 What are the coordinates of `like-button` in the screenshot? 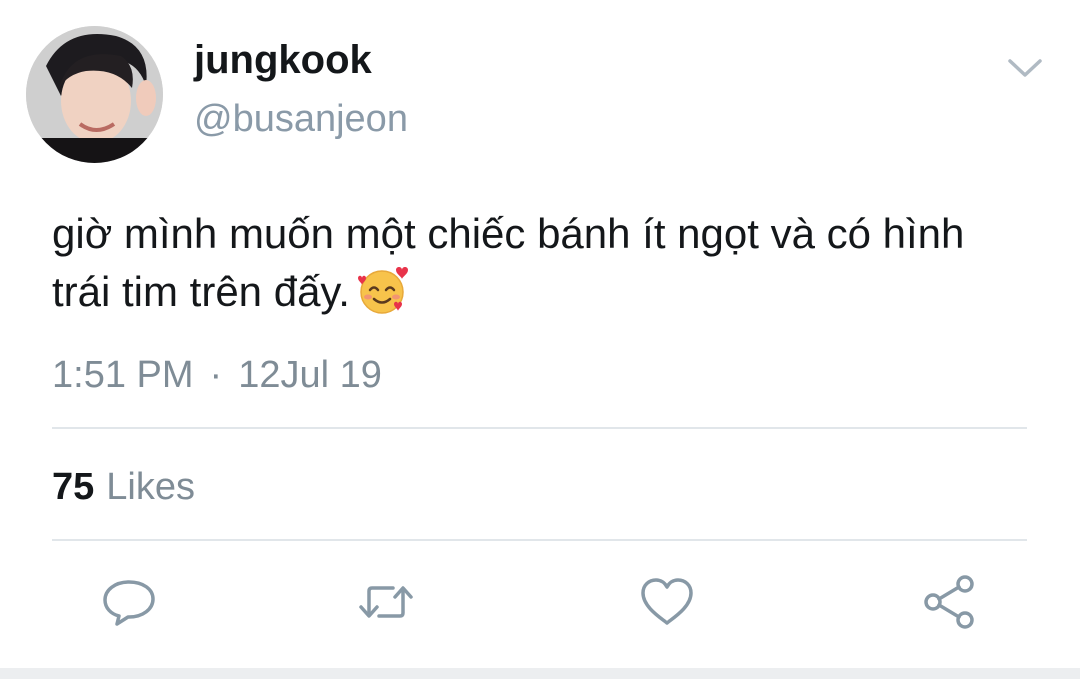 It's located at (667, 602).